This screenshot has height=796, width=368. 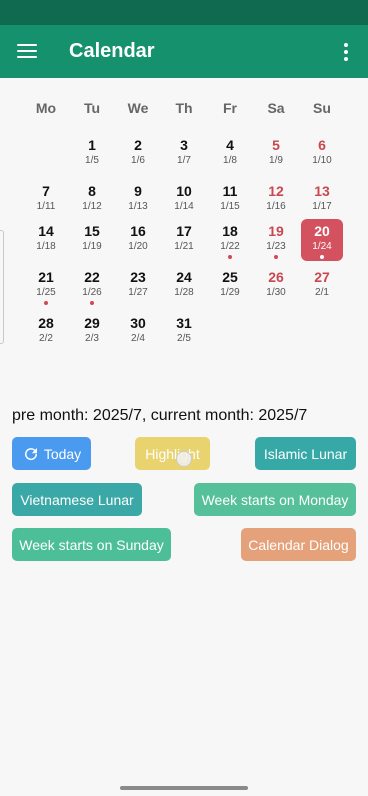 What do you see at coordinates (92, 246) in the screenshot?
I see `lunar-date: 1/19` at bounding box center [92, 246].